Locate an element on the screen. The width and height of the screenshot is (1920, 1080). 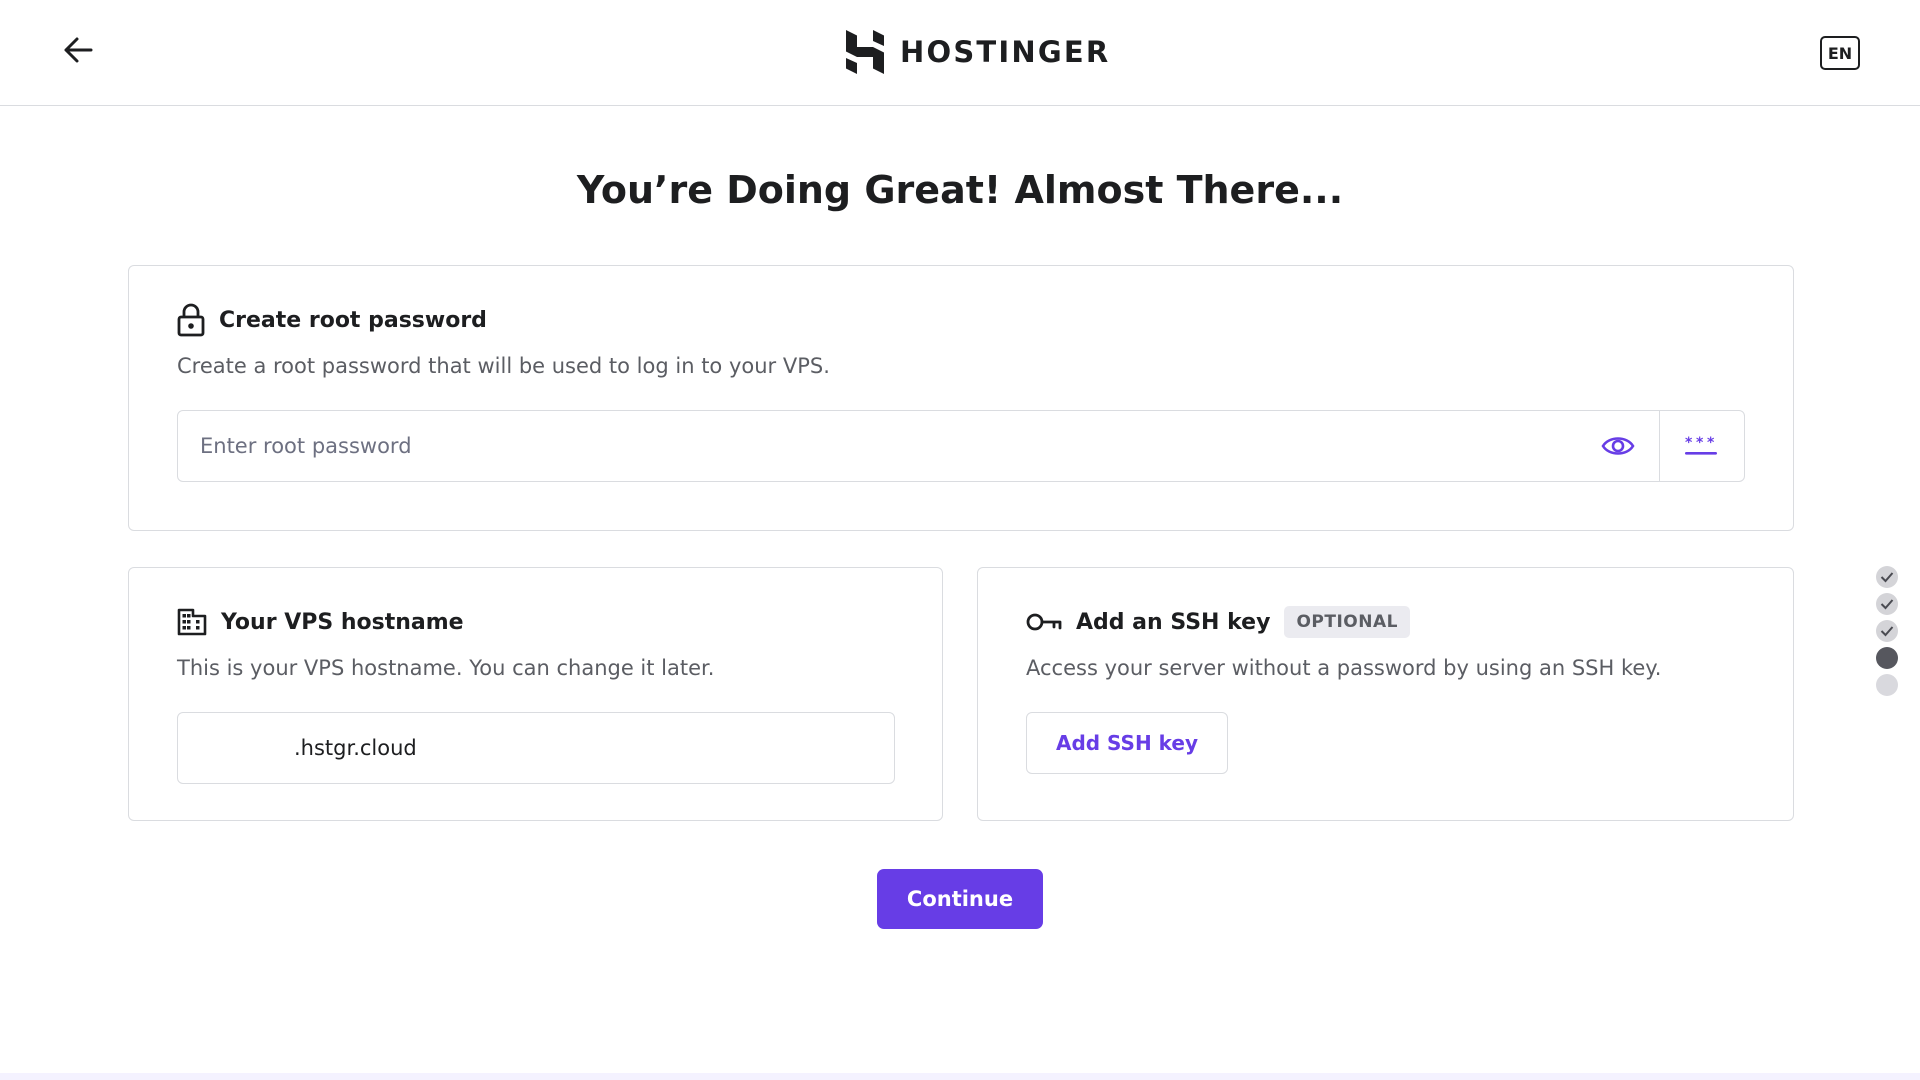
top-bar: HOSTINGER EN is located at coordinates (960, 53).